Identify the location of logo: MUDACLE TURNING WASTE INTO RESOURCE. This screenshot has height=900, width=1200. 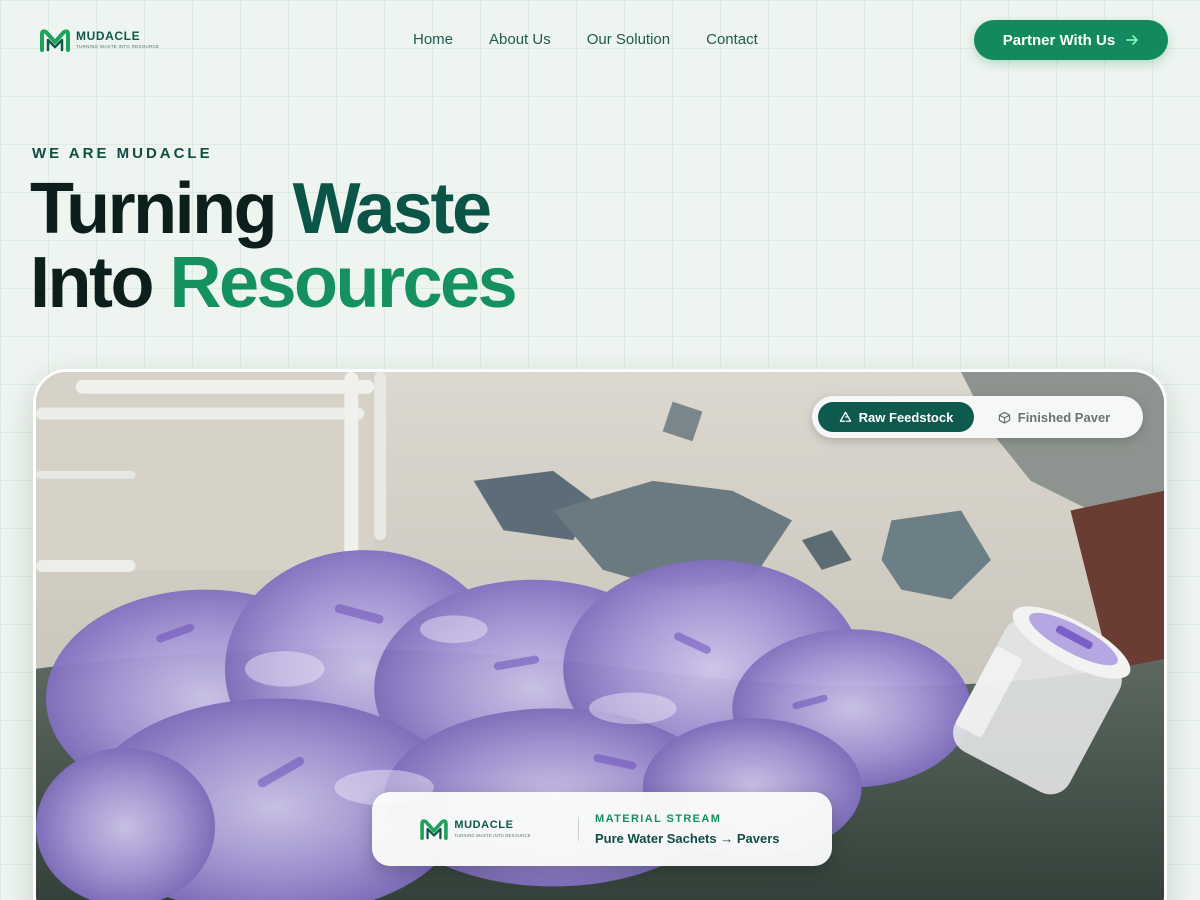
(99, 40).